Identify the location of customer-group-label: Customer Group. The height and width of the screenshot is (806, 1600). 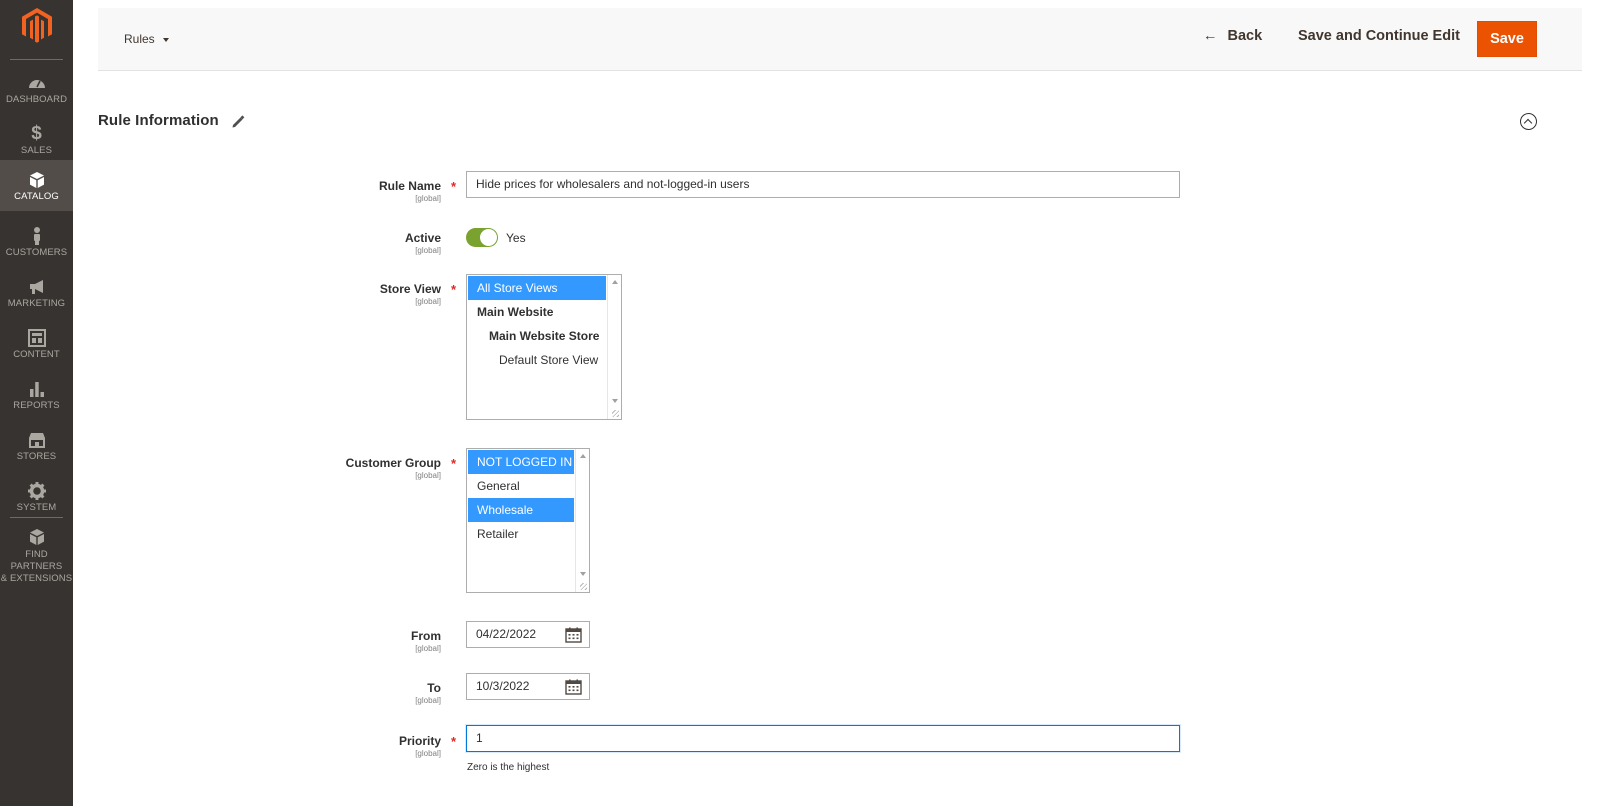
(393, 463).